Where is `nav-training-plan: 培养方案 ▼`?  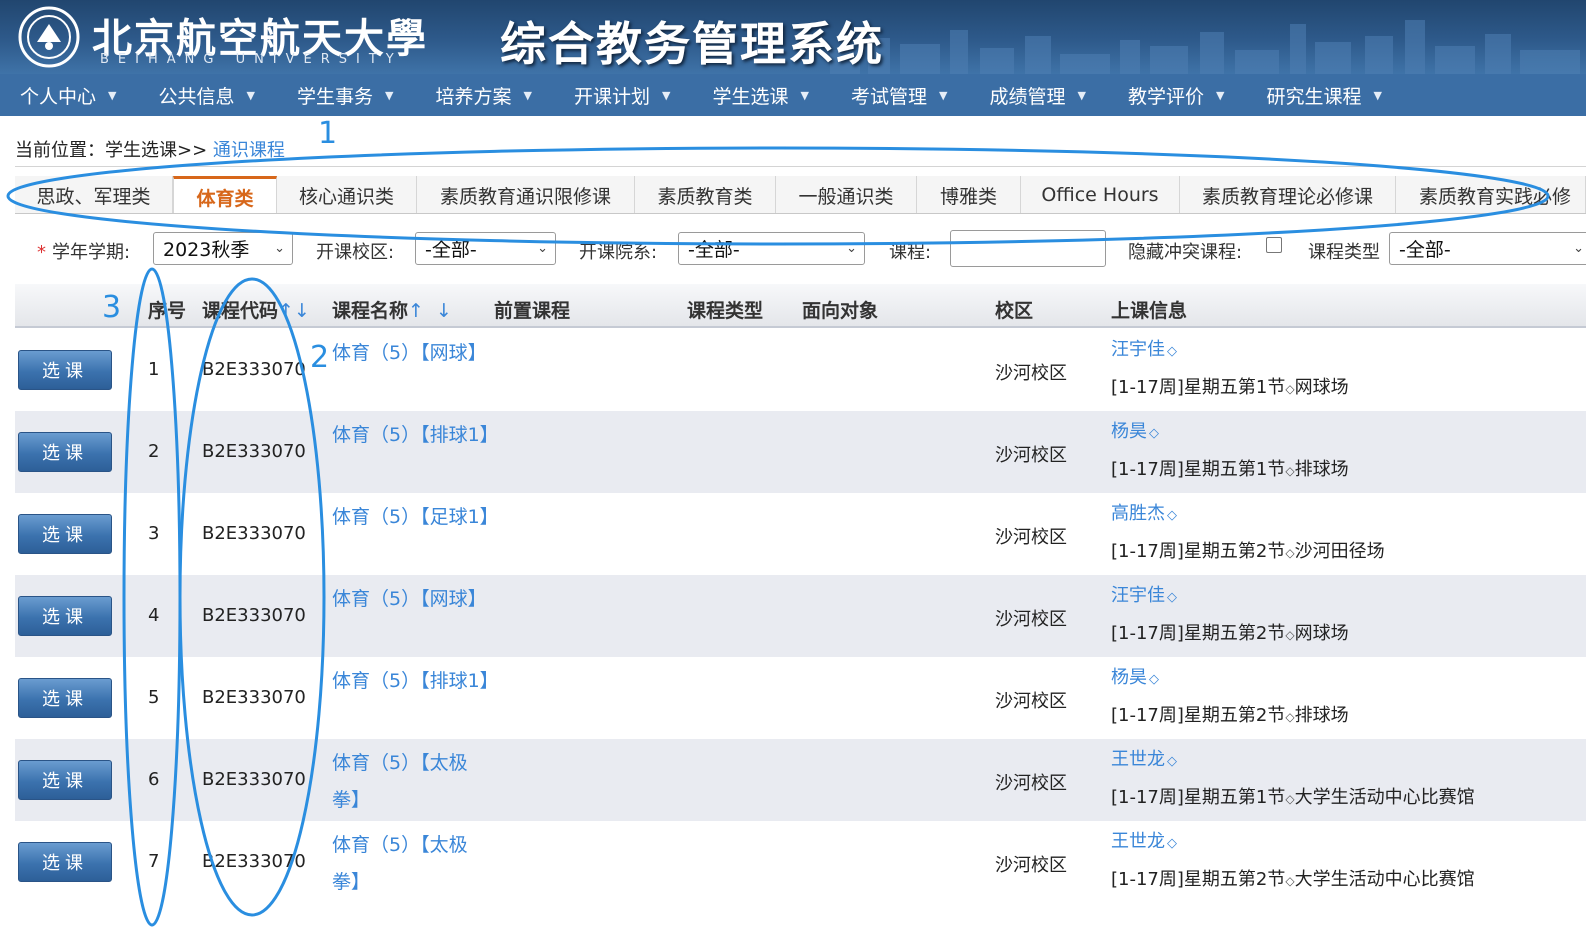 nav-training-plan: 培养方案 ▼ is located at coordinates (485, 95).